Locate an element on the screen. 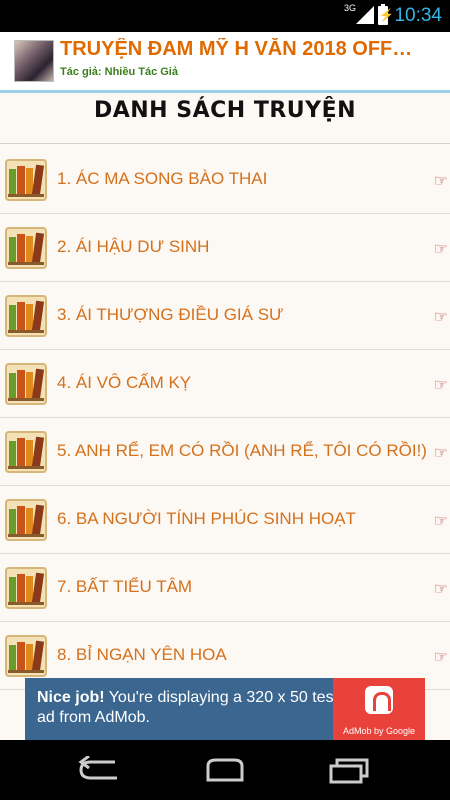 This screenshot has height=800, width=450. story-title: 8. BỈ NGẠN YÊN HOA is located at coordinates (142, 654).